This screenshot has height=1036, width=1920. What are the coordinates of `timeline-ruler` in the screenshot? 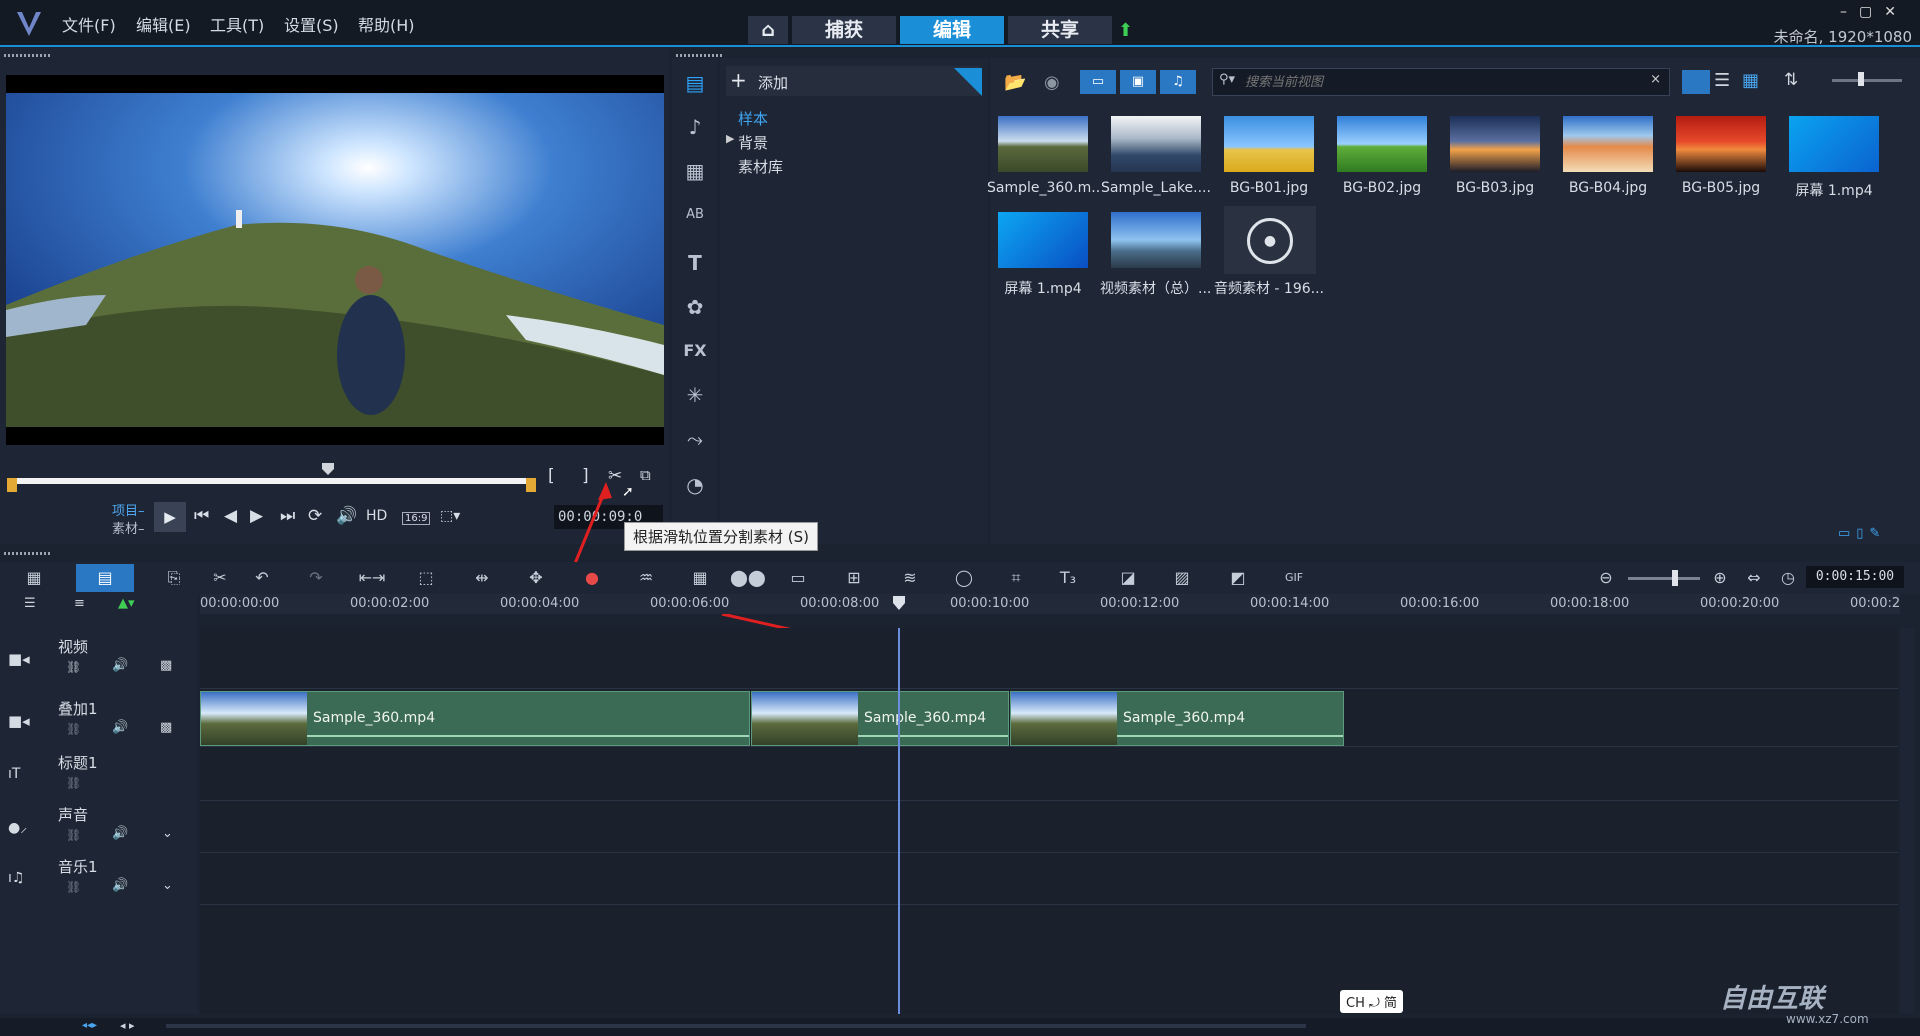 It's located at (1050, 604).